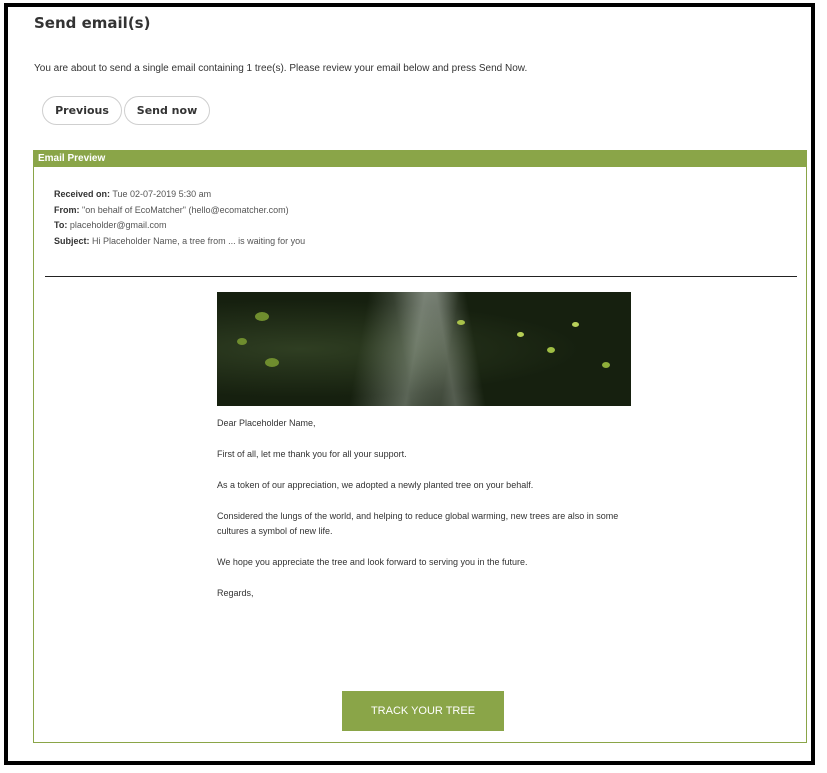 The width and height of the screenshot is (827, 773). What do you see at coordinates (423, 711) in the screenshot?
I see `track-your-tree-button: TRACK YOUR TREE` at bounding box center [423, 711].